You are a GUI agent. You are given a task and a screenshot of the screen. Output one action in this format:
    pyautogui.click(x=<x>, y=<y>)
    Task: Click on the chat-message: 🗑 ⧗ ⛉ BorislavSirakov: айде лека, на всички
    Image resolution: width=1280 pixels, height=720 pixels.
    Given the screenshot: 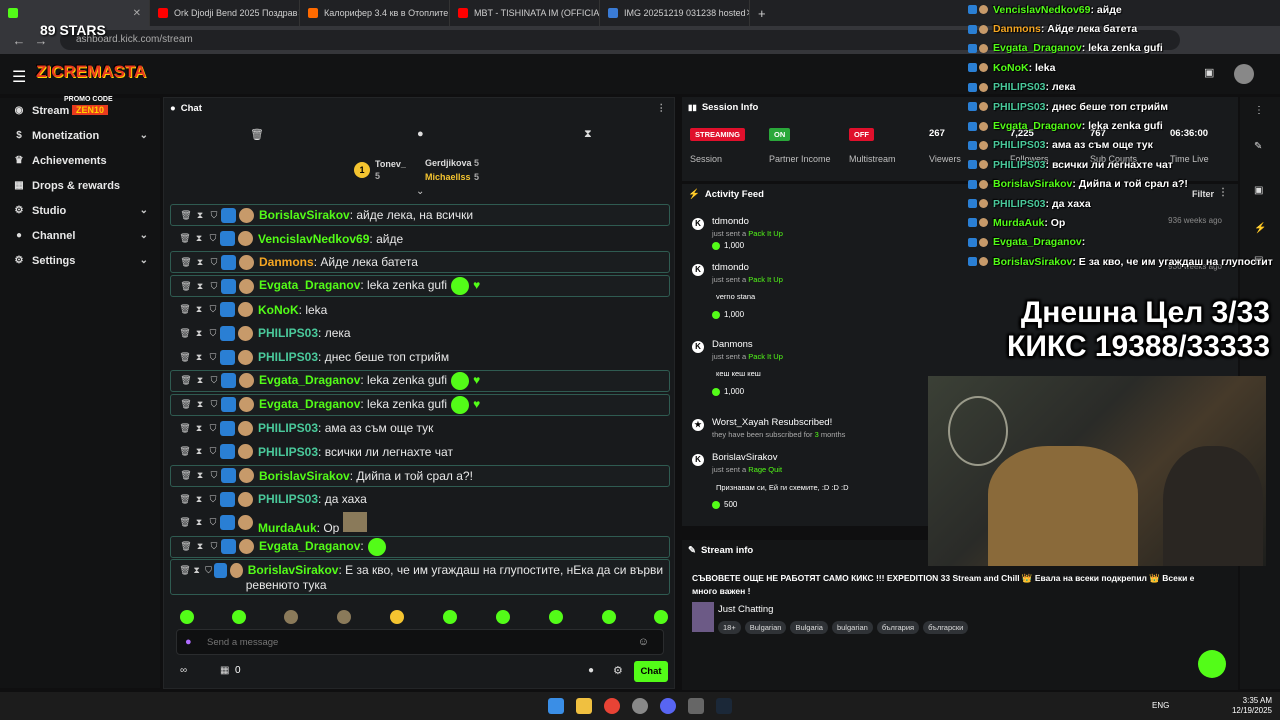 What is the action you would take?
    pyautogui.click(x=420, y=215)
    